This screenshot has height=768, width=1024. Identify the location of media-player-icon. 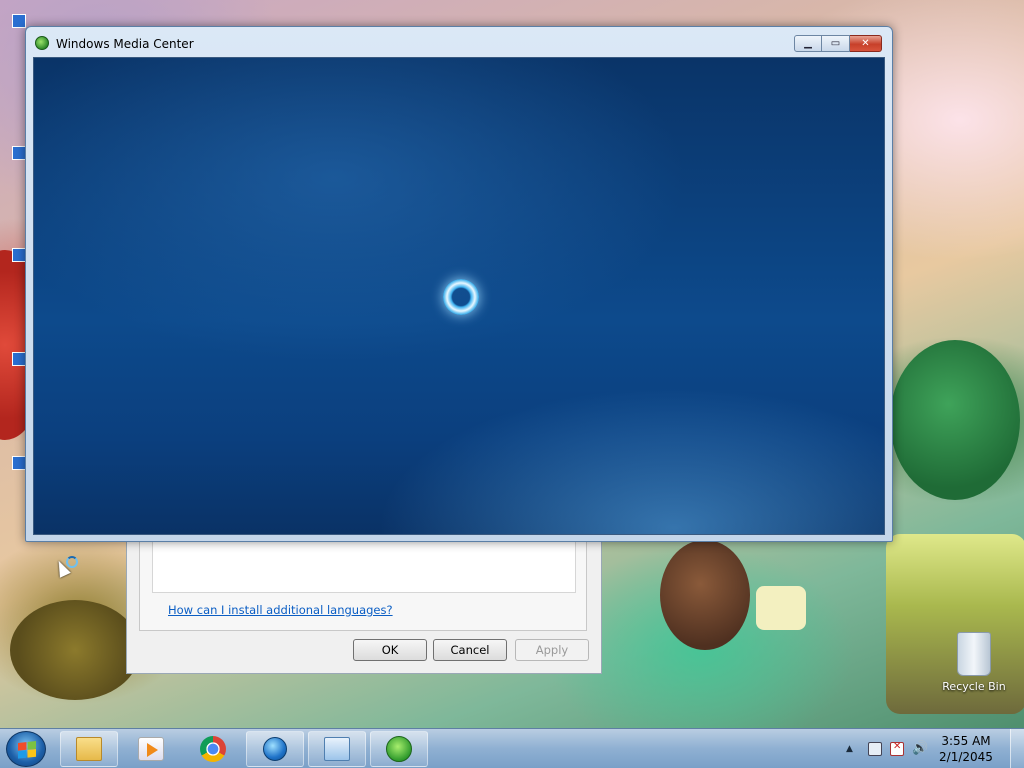
(151, 749).